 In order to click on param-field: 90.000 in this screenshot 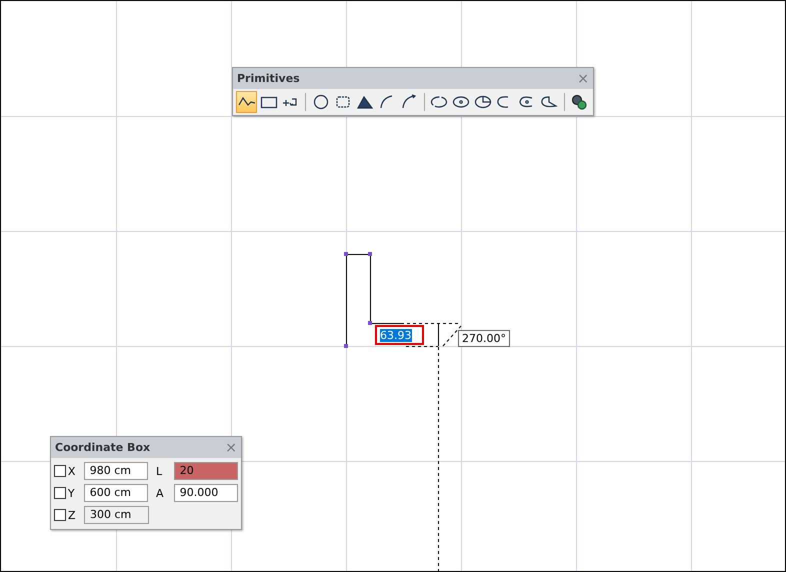, I will do `click(206, 493)`.